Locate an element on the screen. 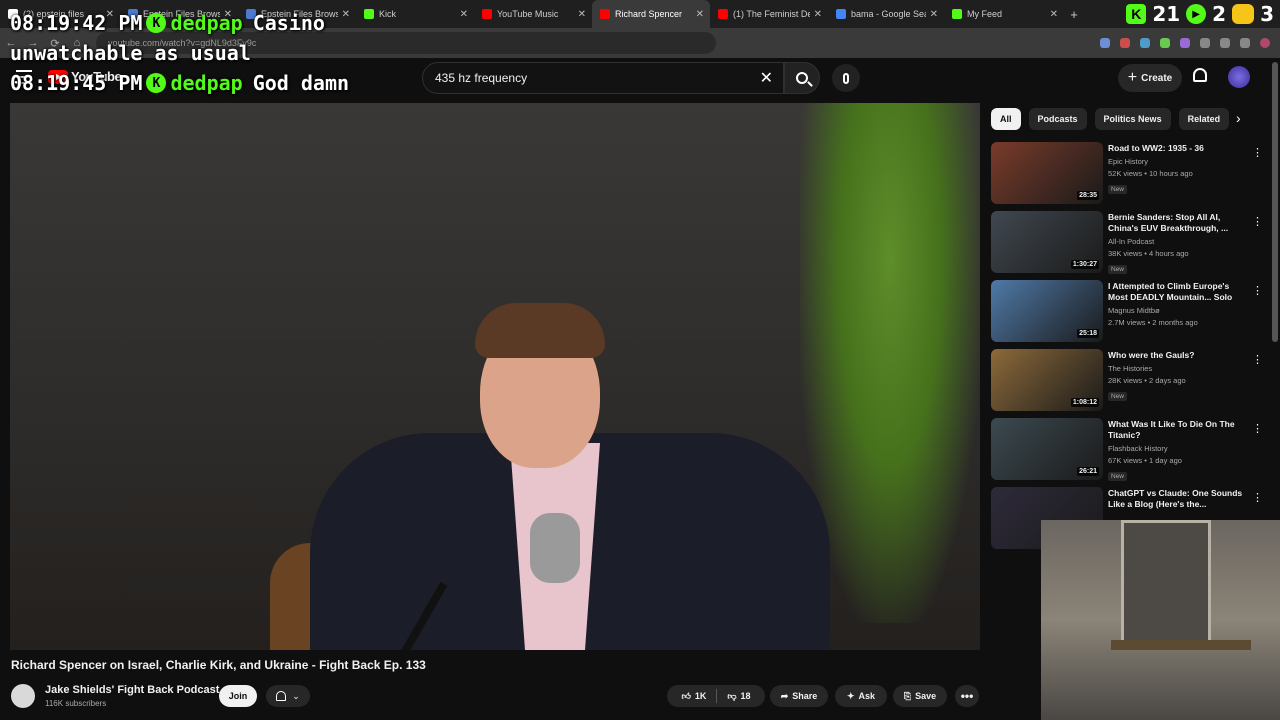 This screenshot has height=720, width=1280. profile-avatar-icon is located at coordinates (1265, 43).